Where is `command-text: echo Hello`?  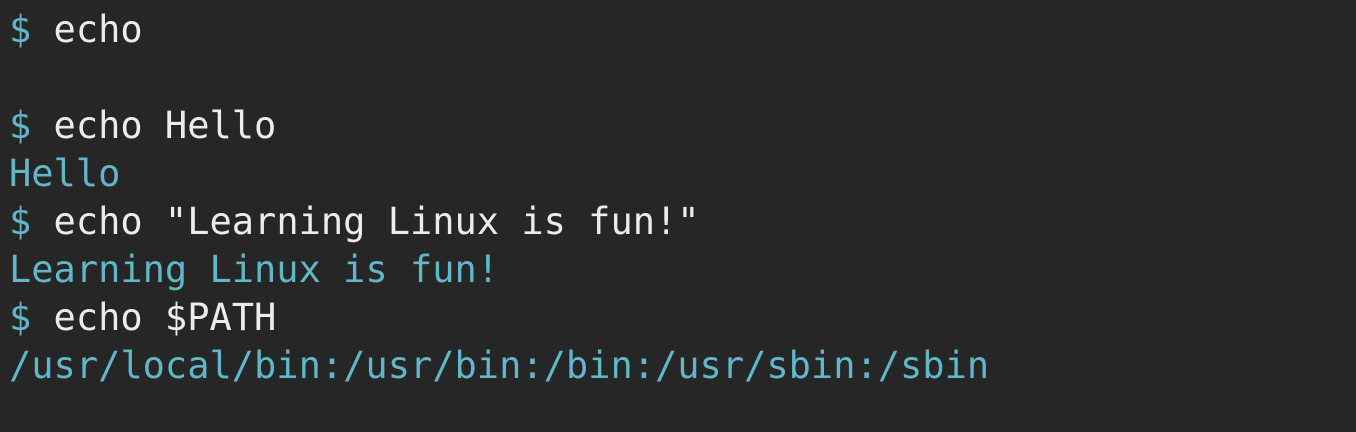 command-text: echo Hello is located at coordinates (154, 125).